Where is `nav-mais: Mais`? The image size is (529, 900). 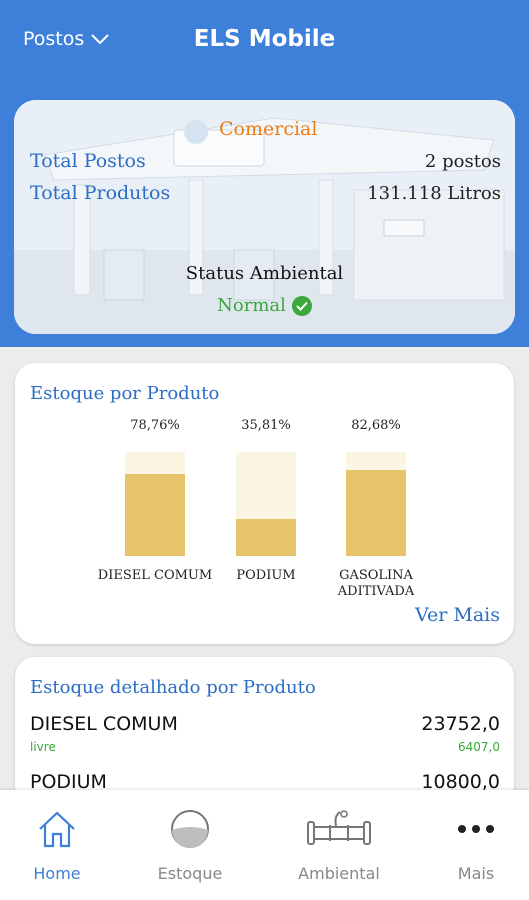 nav-mais: Mais is located at coordinates (472, 845).